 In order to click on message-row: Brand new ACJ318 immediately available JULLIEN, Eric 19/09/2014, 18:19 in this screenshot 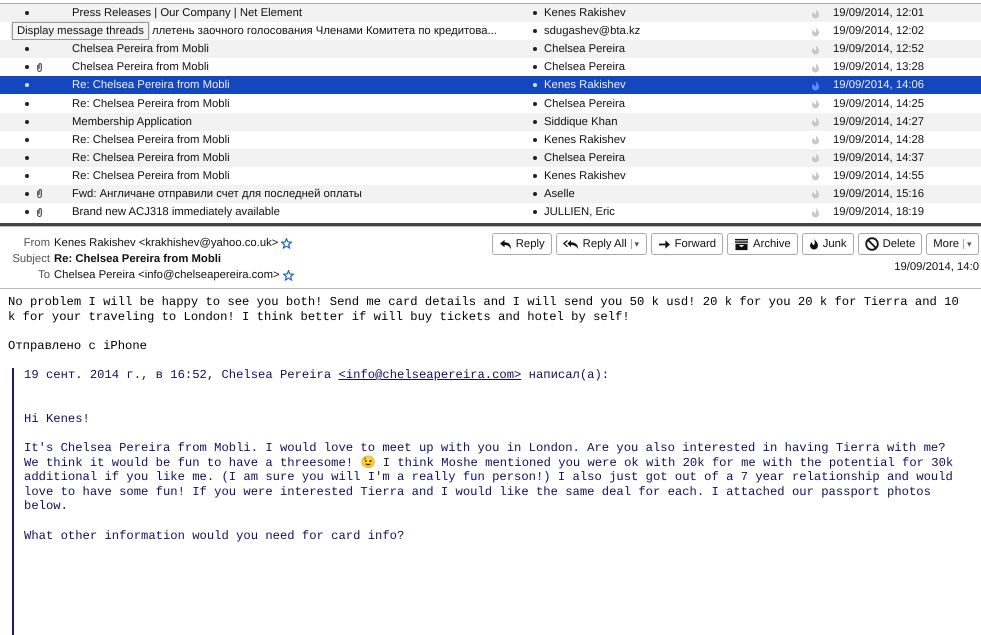, I will do `click(490, 212)`.